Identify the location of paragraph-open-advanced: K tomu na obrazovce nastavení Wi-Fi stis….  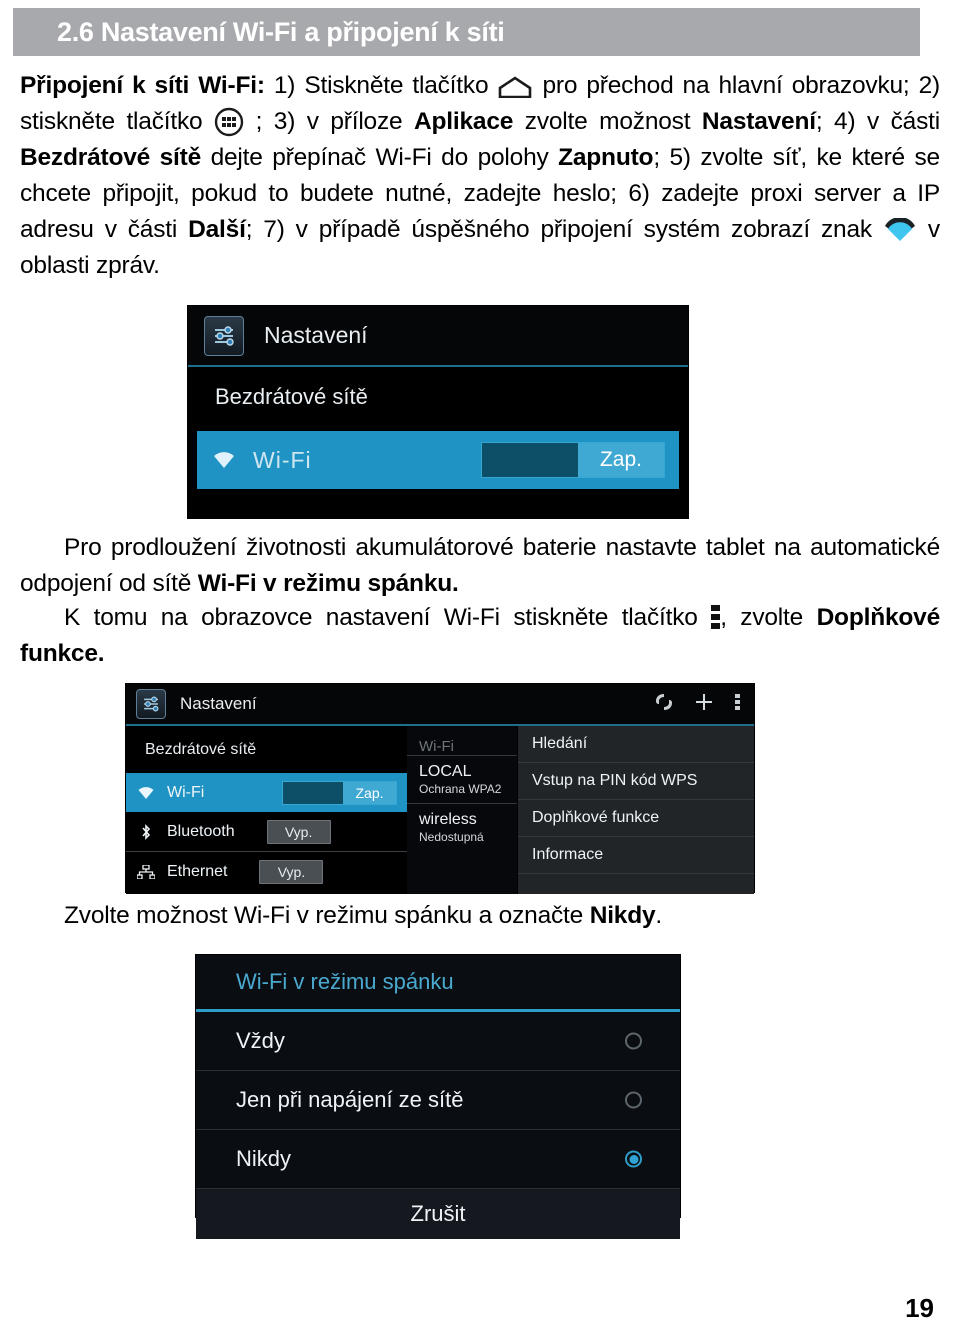
(480, 636).